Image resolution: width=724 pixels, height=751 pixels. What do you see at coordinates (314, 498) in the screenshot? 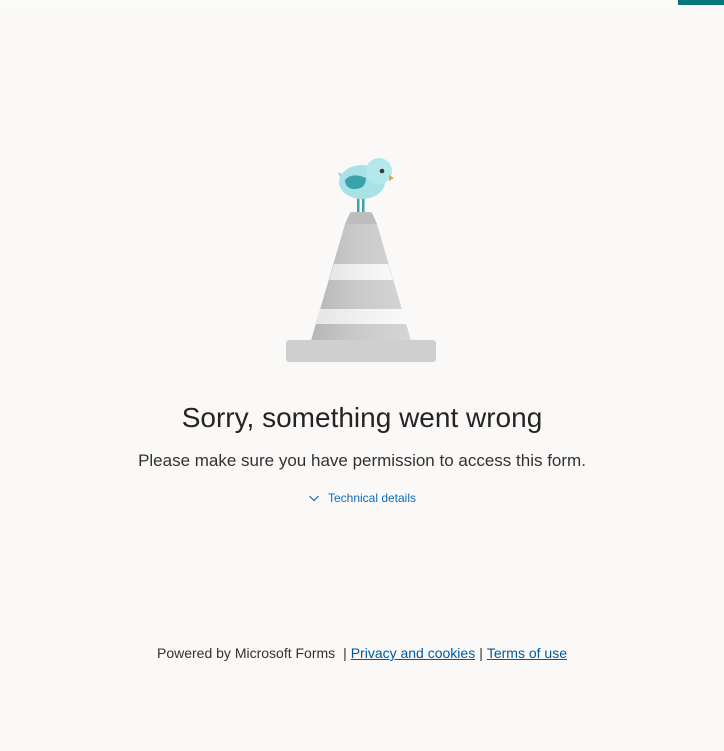
I see `chevron-down-icon` at bounding box center [314, 498].